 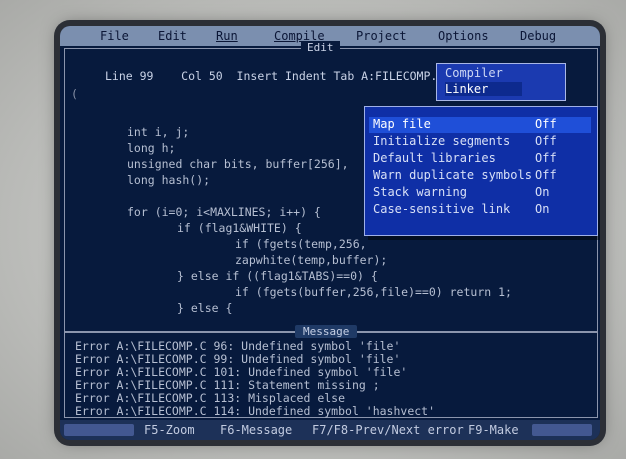 I want to click on linker-option-stack-warning: Stack warning On, so click(x=480, y=193).